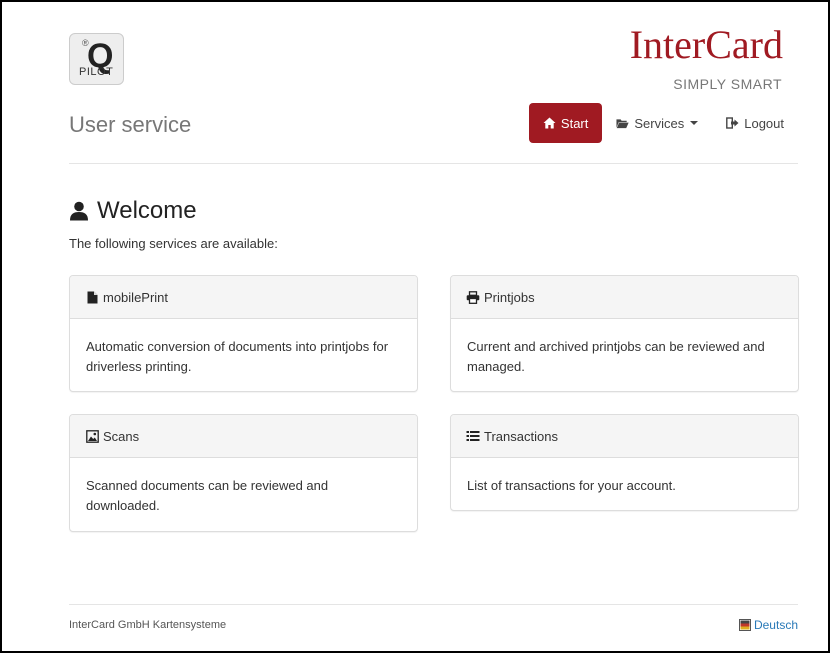 The height and width of the screenshot is (653, 830). What do you see at coordinates (694, 123) in the screenshot?
I see `caret-down-icon` at bounding box center [694, 123].